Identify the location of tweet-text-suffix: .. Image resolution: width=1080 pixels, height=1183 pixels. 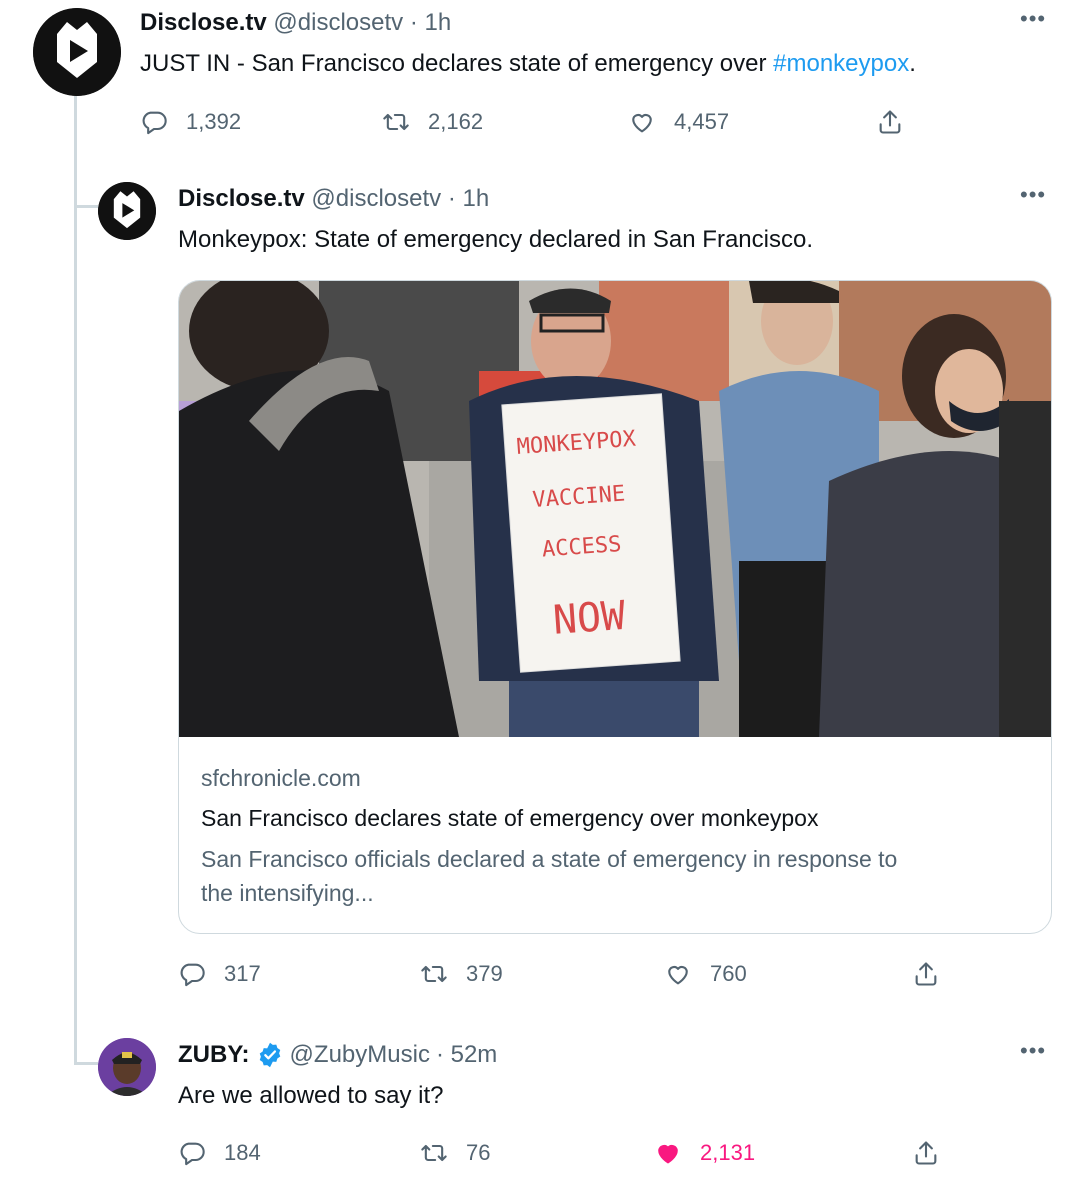
(912, 63).